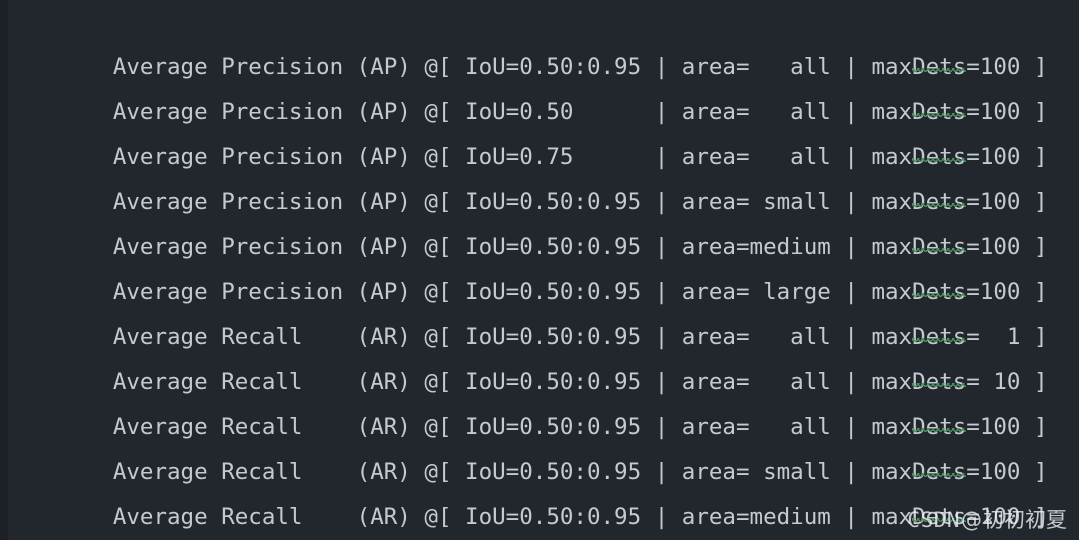  I want to click on iou-field: IoU=0.75, so click(553, 157).